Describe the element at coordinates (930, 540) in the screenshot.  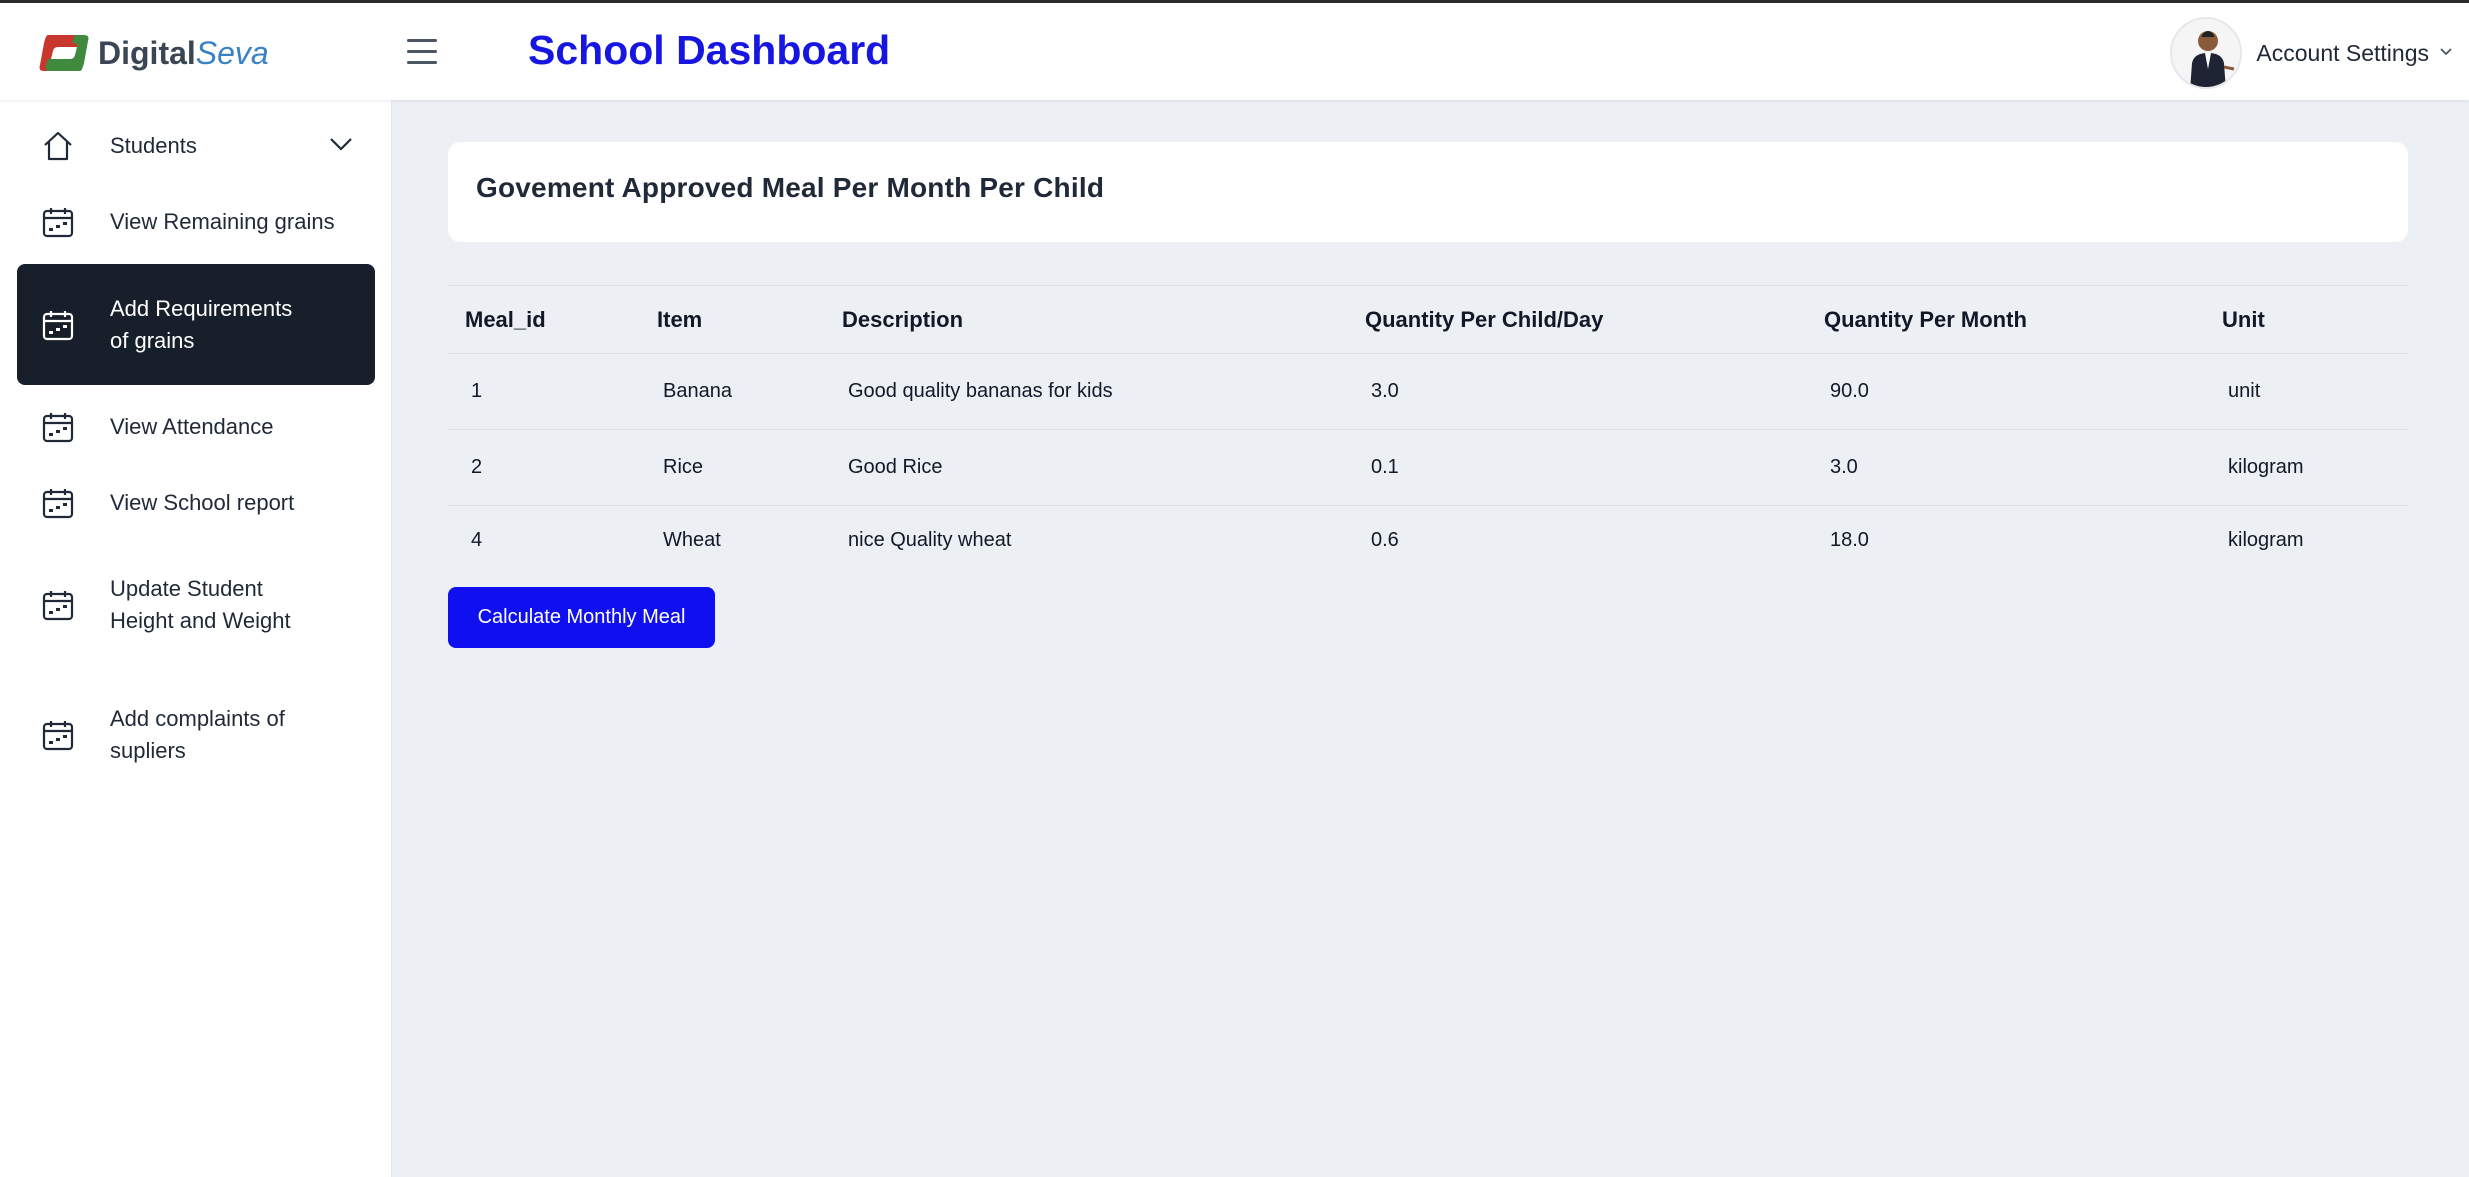
I see `cell-description: nice Quality wheat` at that location.